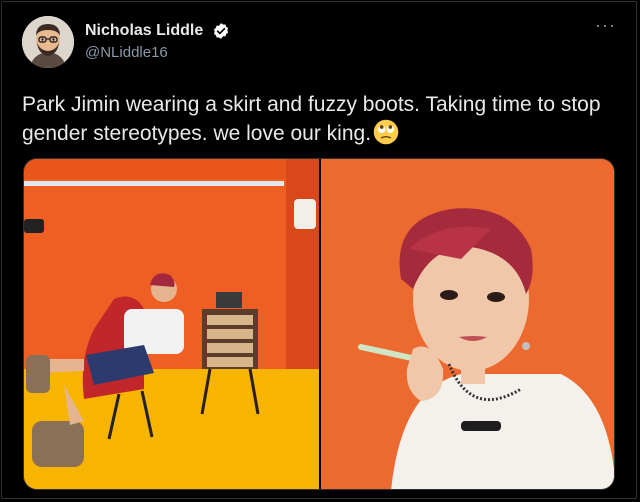 This screenshot has width=640, height=502. What do you see at coordinates (605, 25) in the screenshot?
I see `more-options-icon: ···` at bounding box center [605, 25].